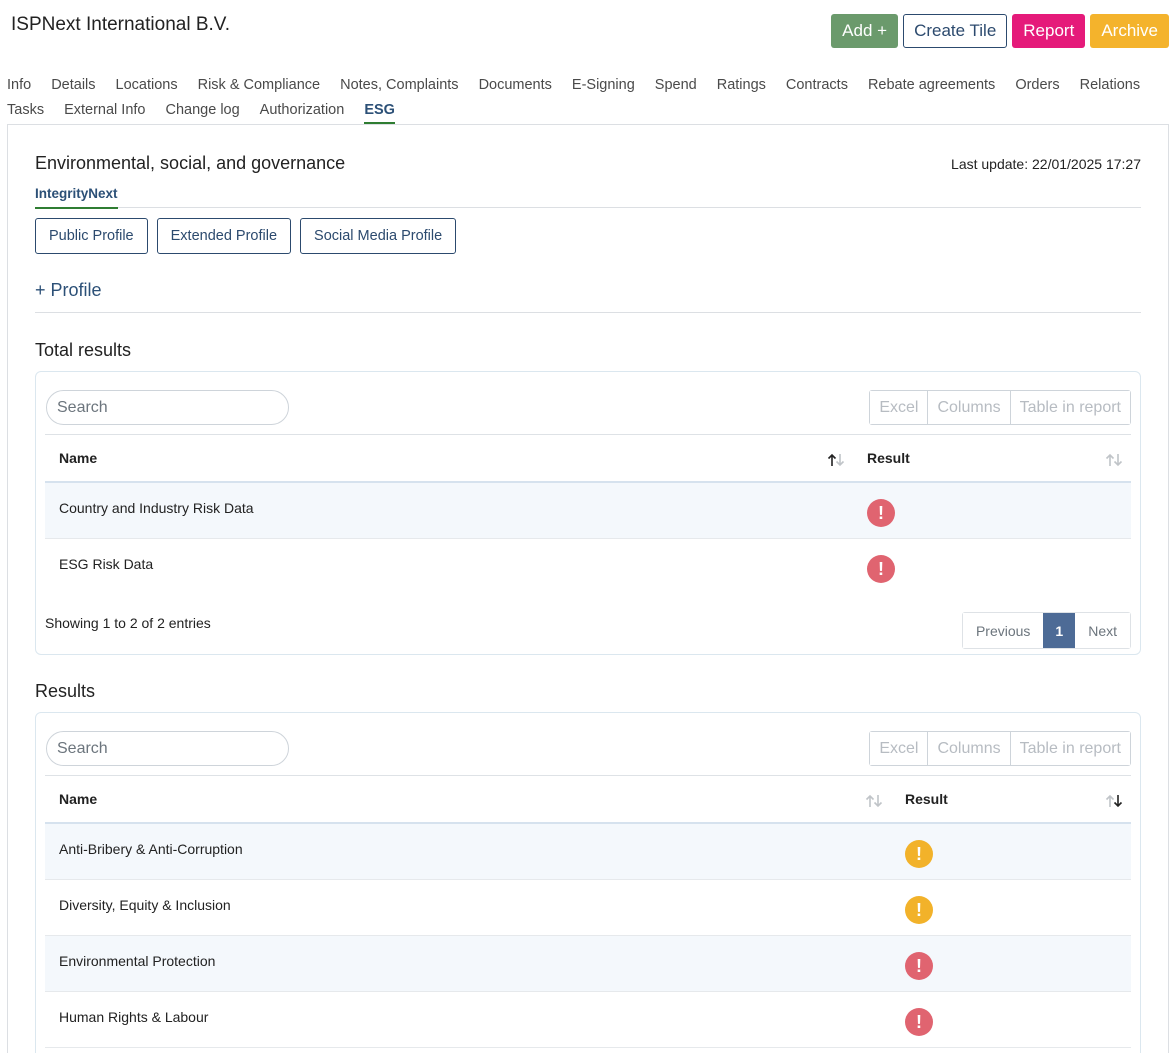 The width and height of the screenshot is (1175, 1053). Describe the element at coordinates (156, 508) in the screenshot. I see `row-name: Country and Industry Risk Data` at that location.